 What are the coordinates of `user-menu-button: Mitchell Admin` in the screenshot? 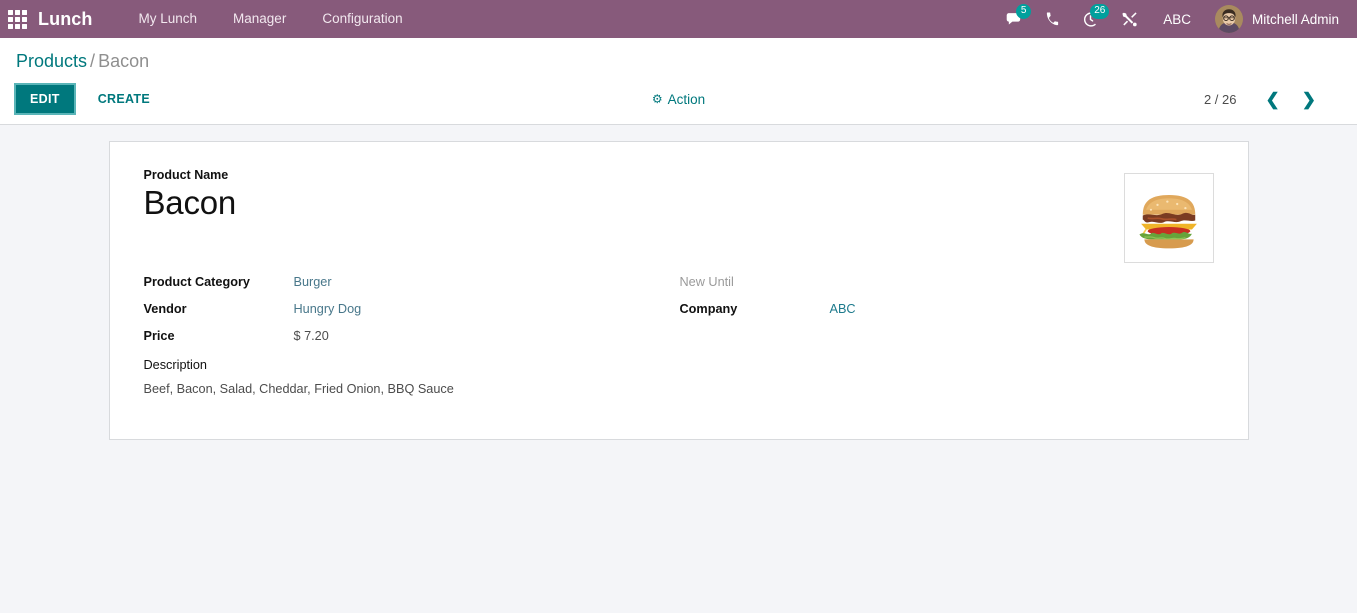 It's located at (1275, 19).